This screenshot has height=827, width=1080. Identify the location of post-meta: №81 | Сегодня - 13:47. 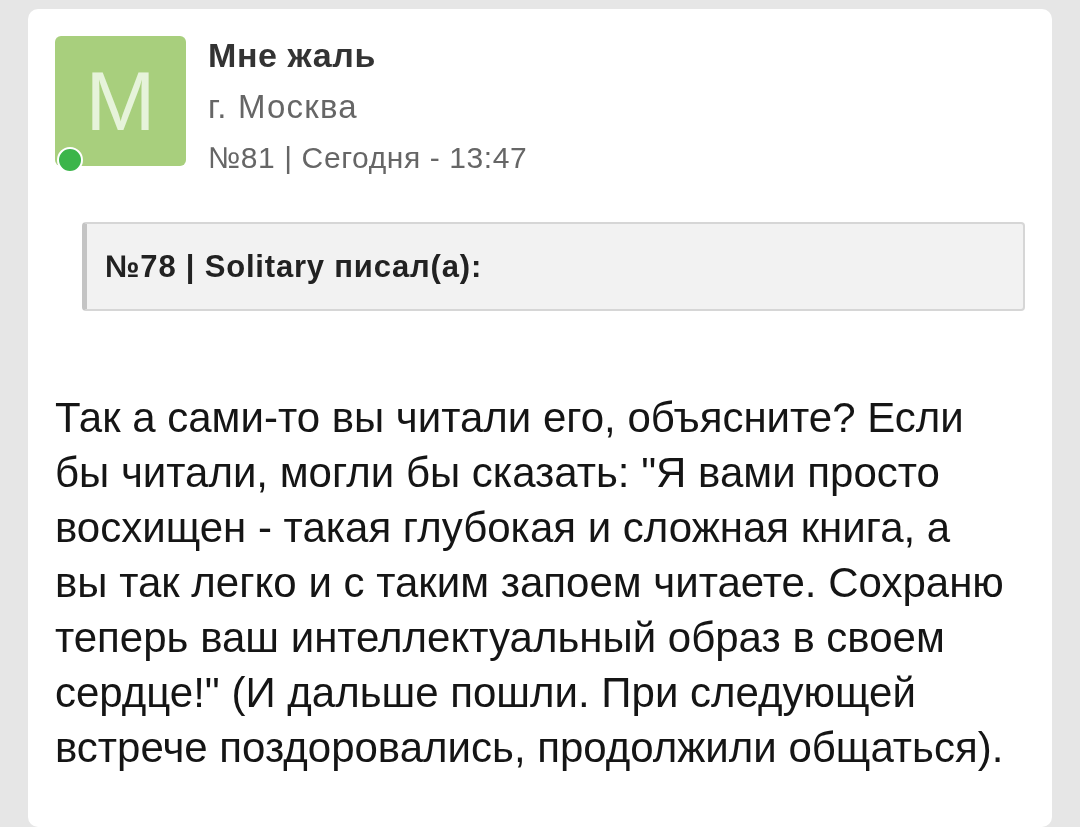
(368, 158).